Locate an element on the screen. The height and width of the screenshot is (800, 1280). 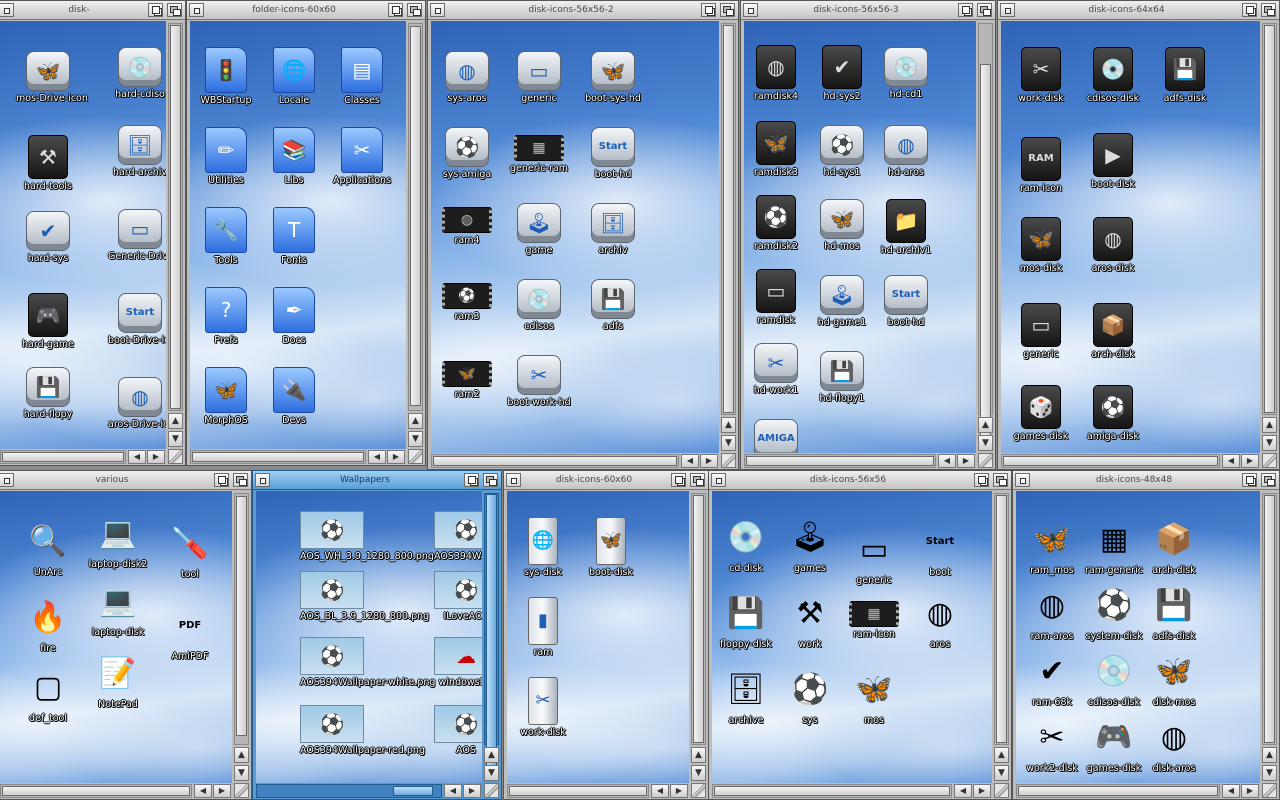
icon-hard-game: 🎮 hard-game is located at coordinates (48, 321).